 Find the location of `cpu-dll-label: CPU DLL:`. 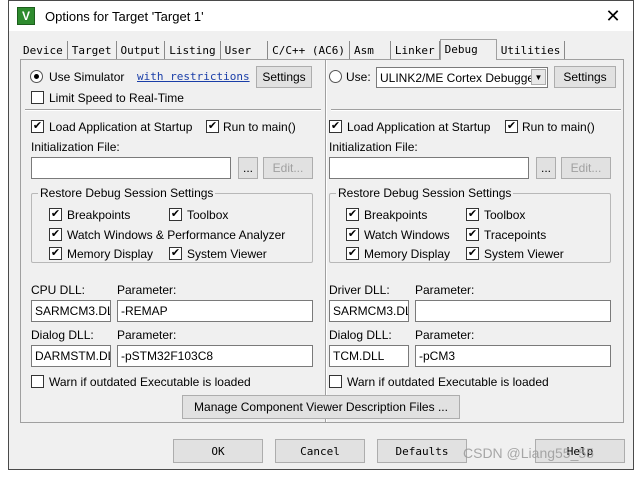

cpu-dll-label: CPU DLL: is located at coordinates (58, 290).